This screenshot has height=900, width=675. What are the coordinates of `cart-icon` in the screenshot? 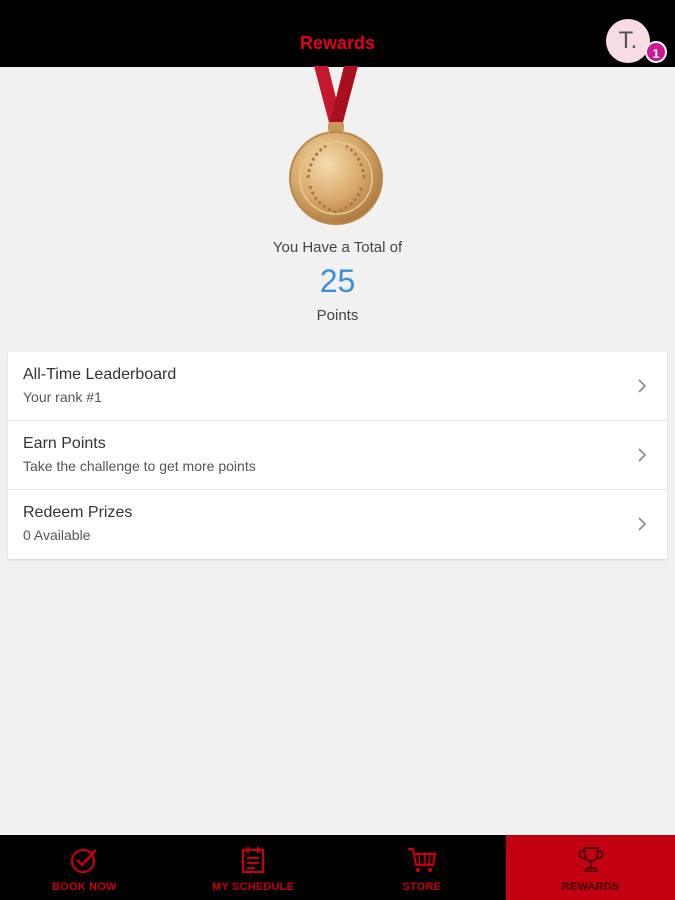 It's located at (422, 860).